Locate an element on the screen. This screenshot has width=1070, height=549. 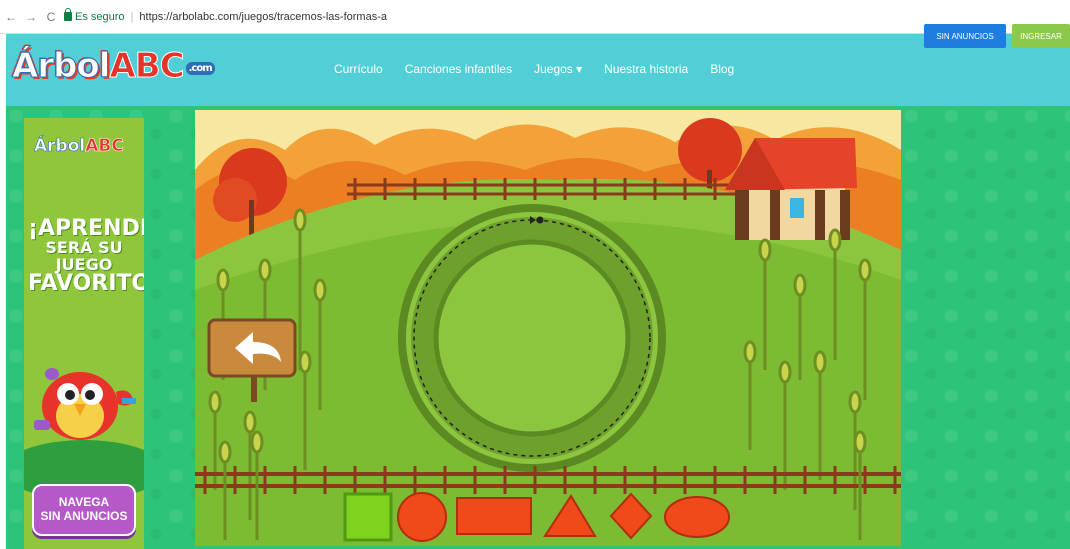
logo-arbol: Árbol is located at coordinates (60, 66).